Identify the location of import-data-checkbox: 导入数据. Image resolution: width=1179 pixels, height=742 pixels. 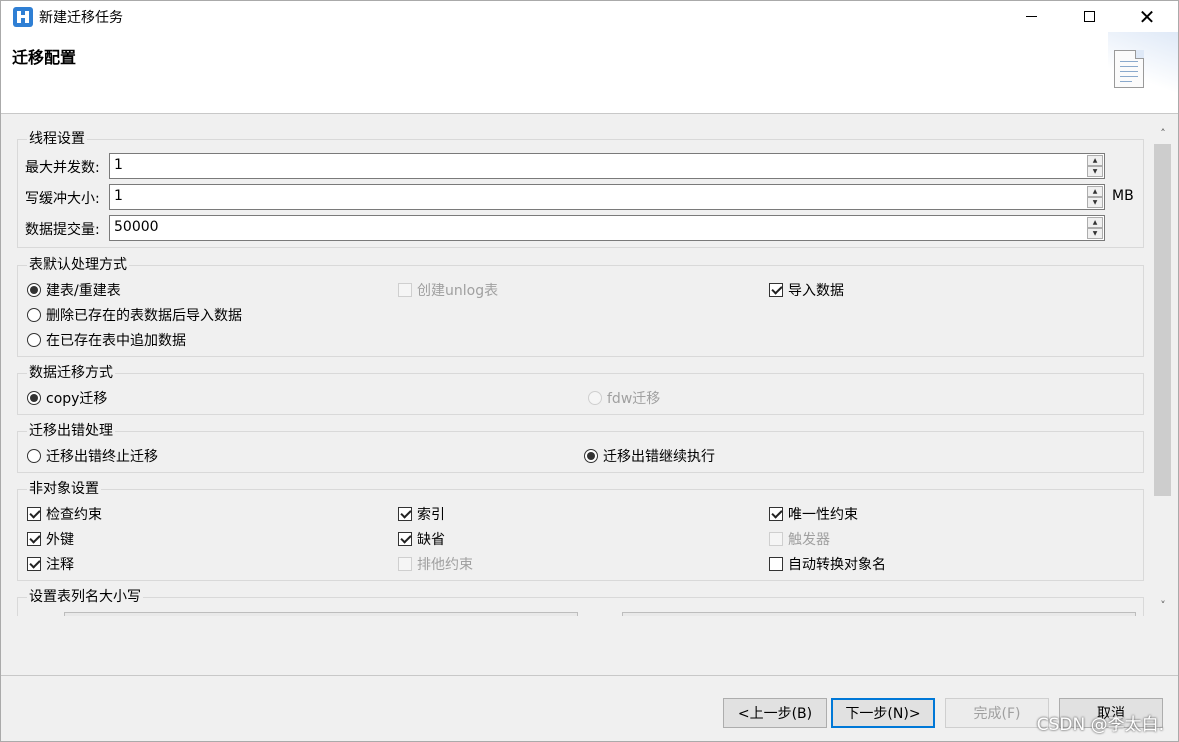
(806, 290).